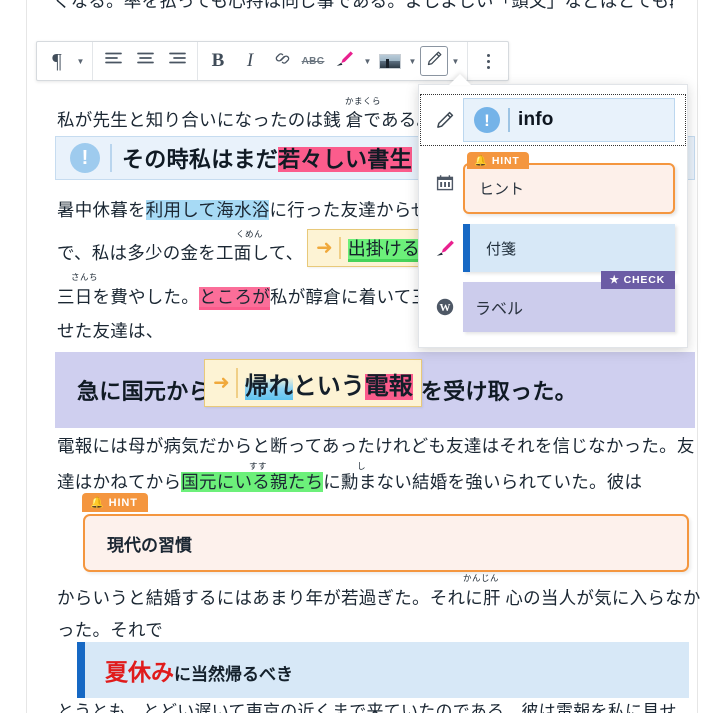  I want to click on doc-line-4-highlight: ところが, so click(234, 298).